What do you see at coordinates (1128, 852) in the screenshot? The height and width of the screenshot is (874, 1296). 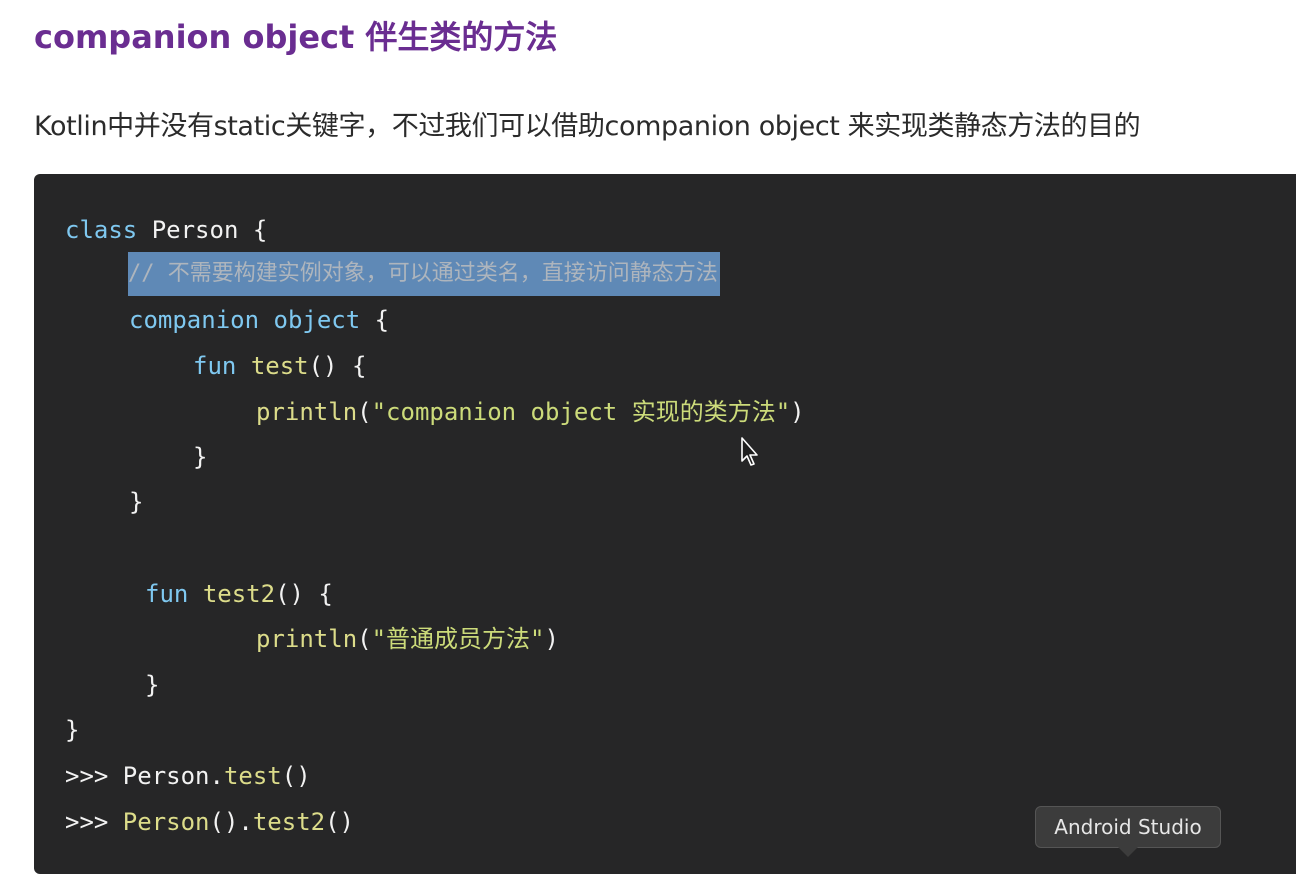 I see `tooltip-arrow` at bounding box center [1128, 852].